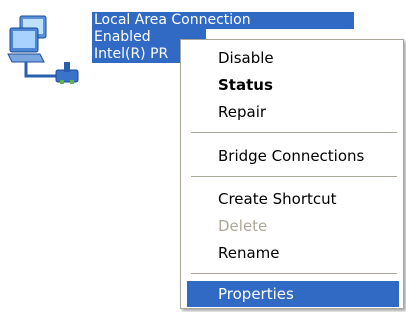  What do you see at coordinates (223, 20) in the screenshot?
I see `connection-name: Local Area Connection` at bounding box center [223, 20].